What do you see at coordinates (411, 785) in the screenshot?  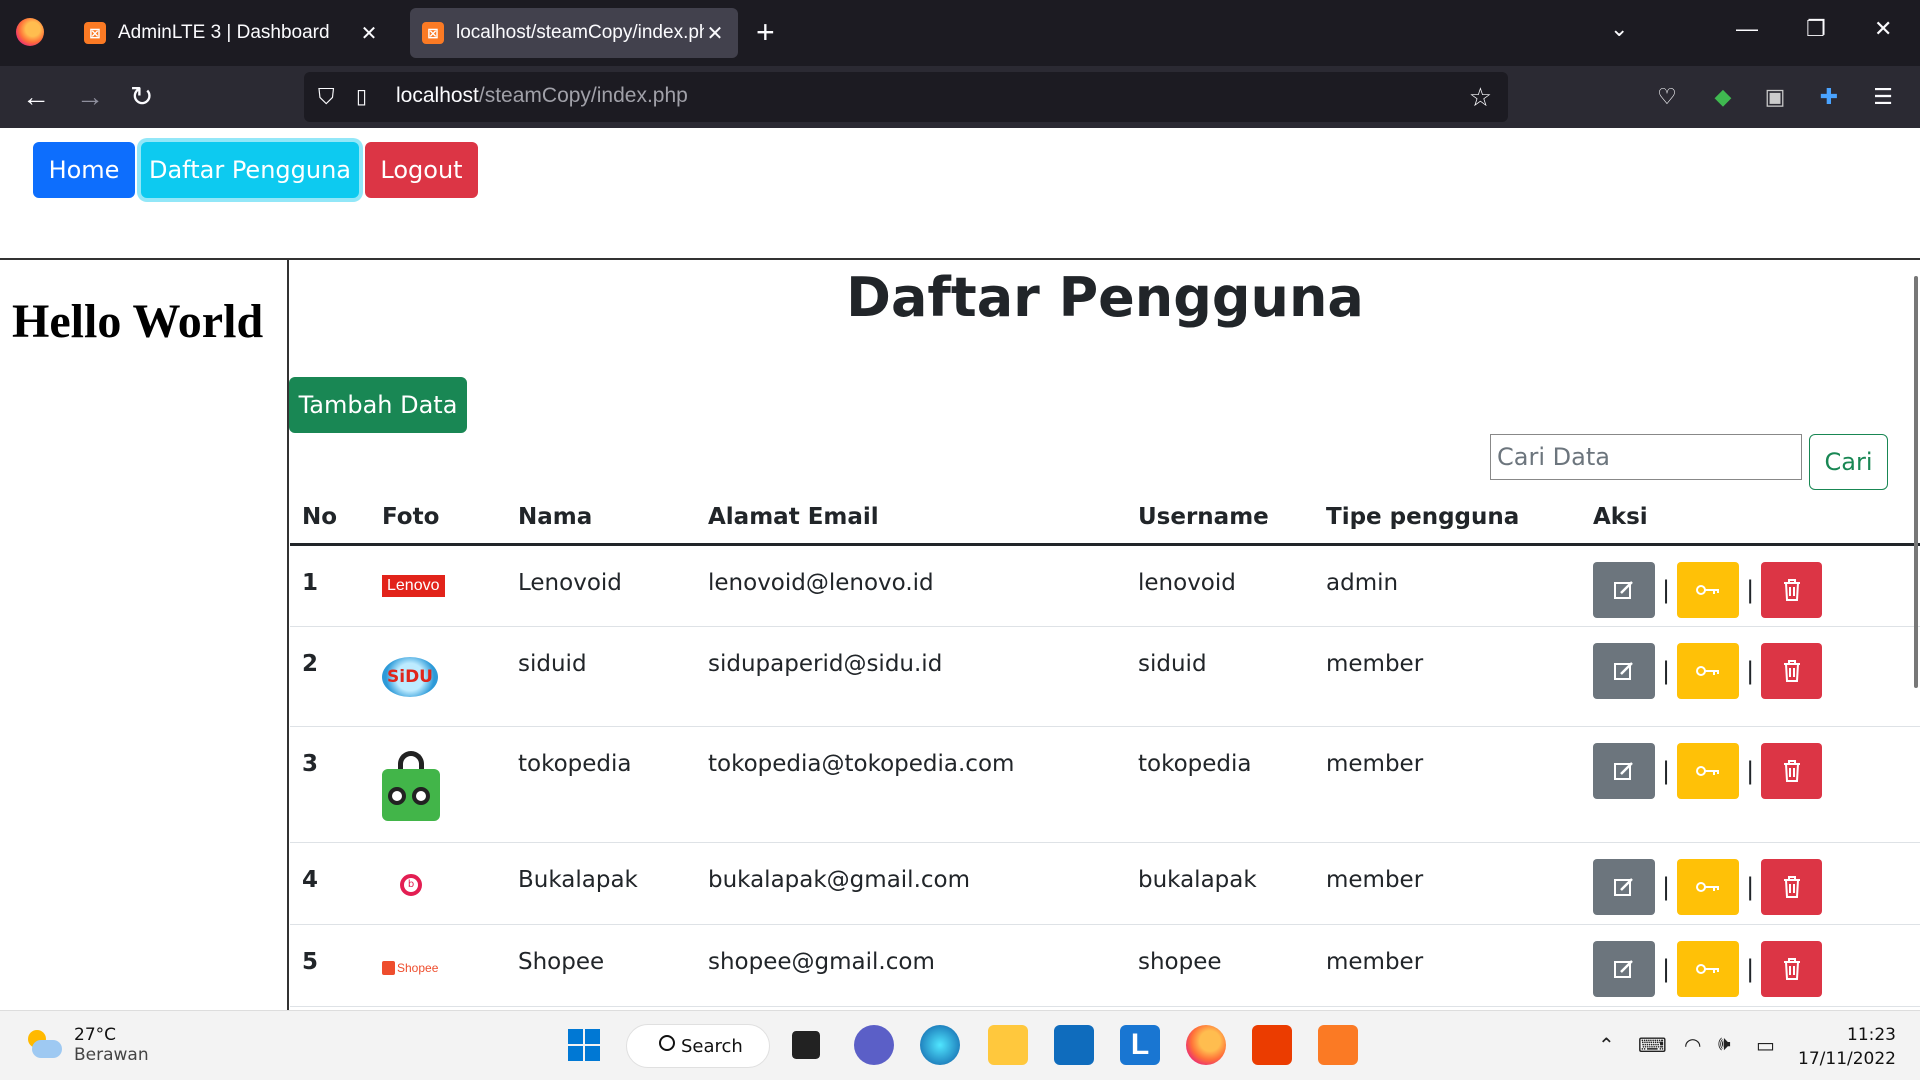 I see `tokopedia-logo` at bounding box center [411, 785].